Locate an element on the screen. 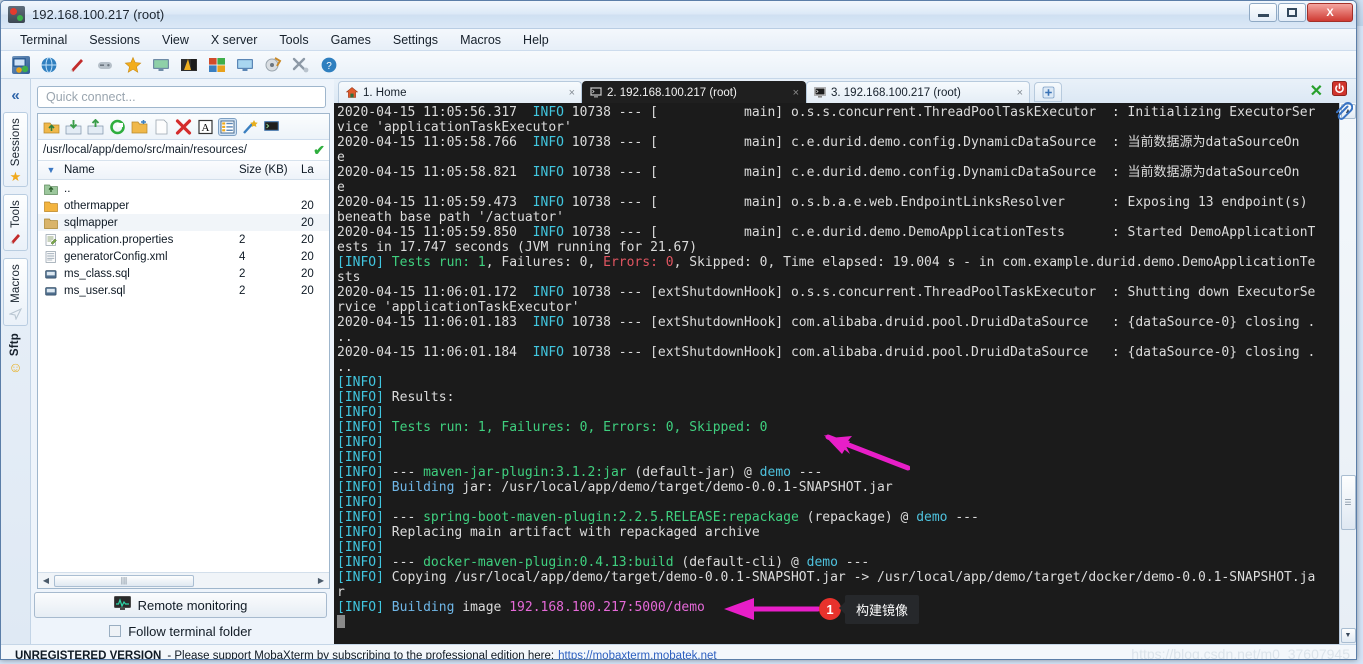 The image size is (1363, 664). file-name: generatorConfig.xml is located at coordinates (116, 256).